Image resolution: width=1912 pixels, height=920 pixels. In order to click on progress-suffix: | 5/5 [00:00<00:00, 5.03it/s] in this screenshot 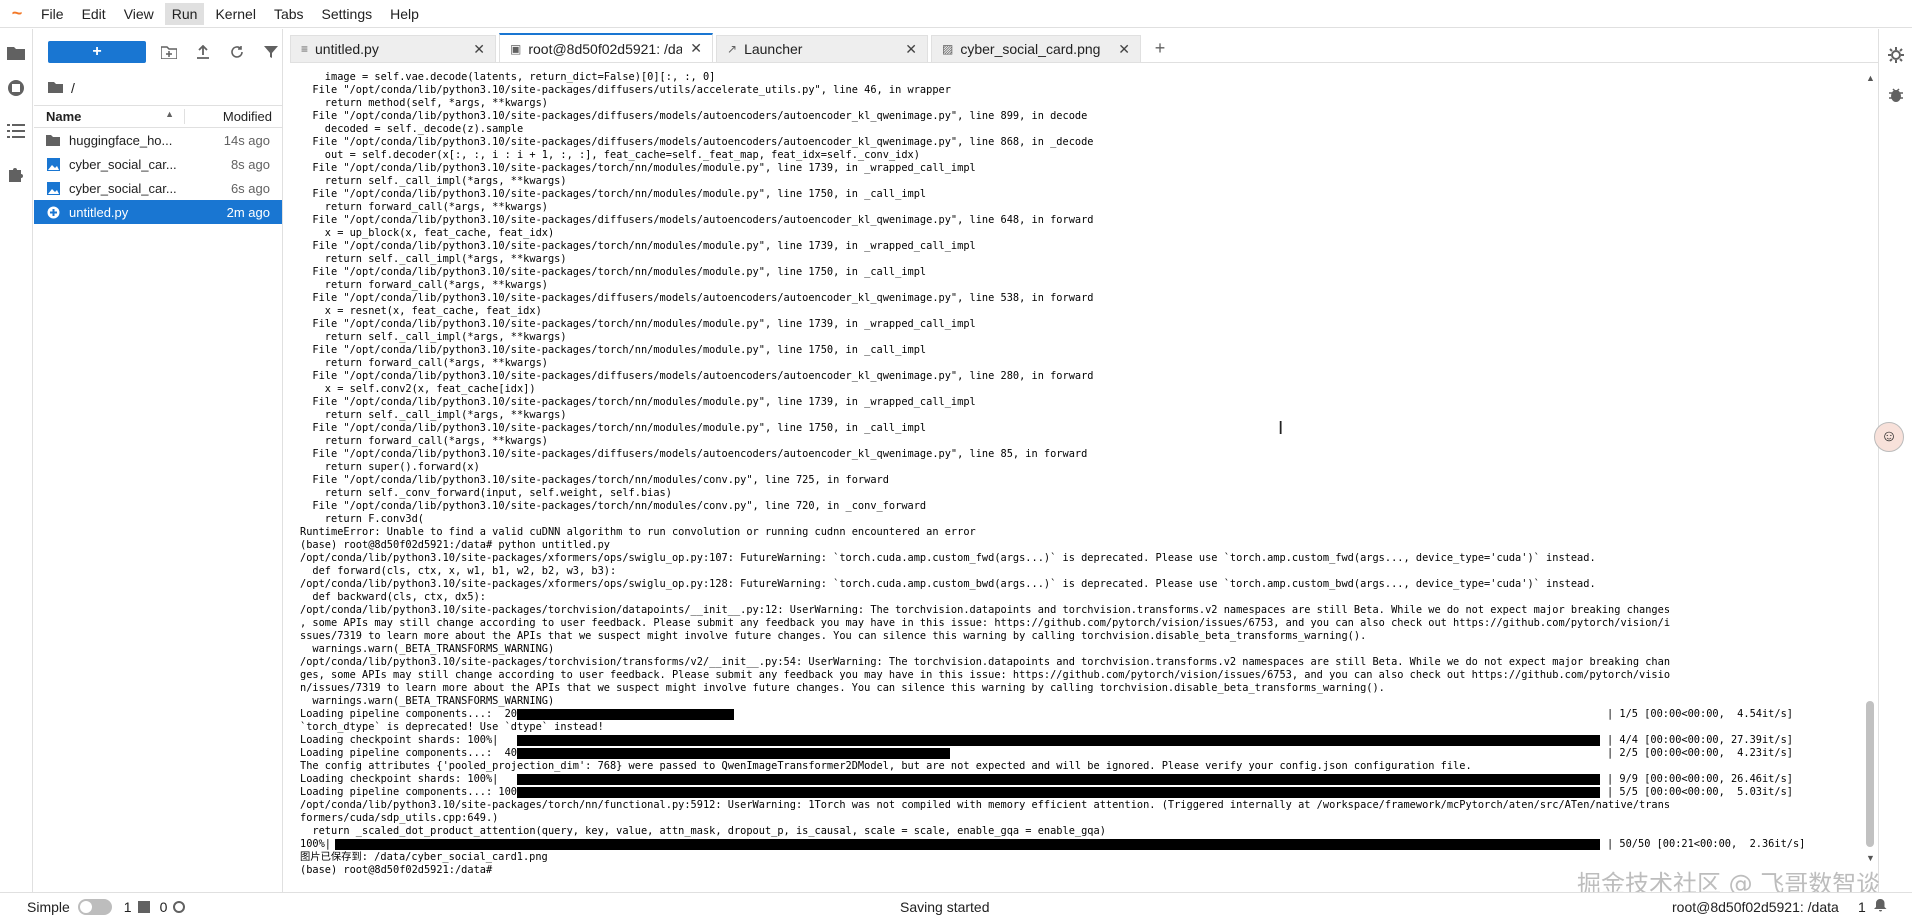, I will do `click(1700, 792)`.